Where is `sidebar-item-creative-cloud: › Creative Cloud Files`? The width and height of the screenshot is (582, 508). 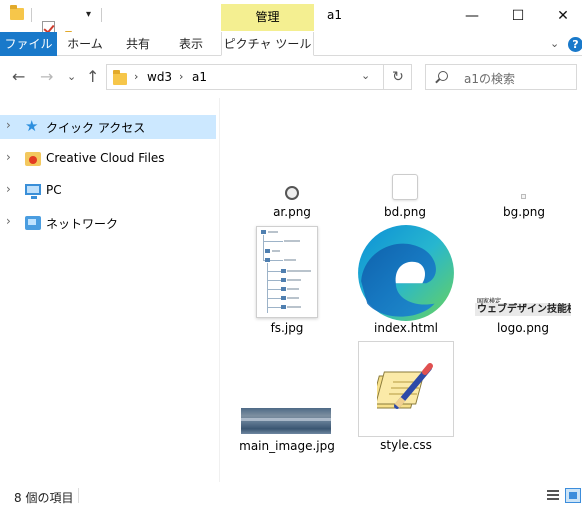
sidebar-item-creative-cloud: › Creative Cloud Files is located at coordinates (108, 159).